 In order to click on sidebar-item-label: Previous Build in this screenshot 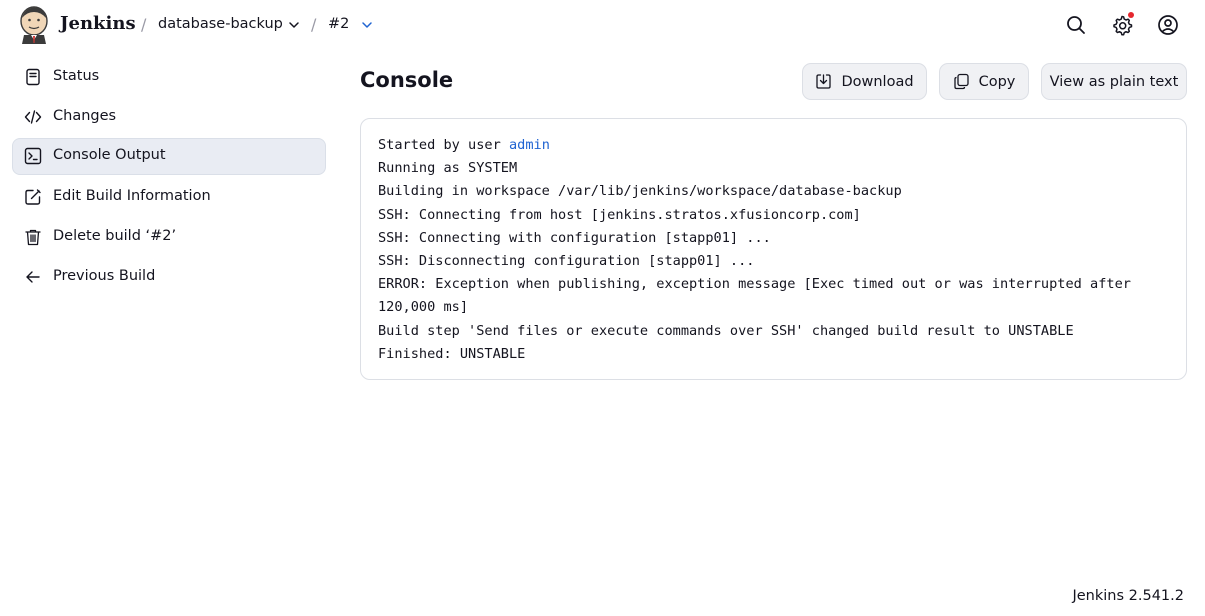, I will do `click(104, 276)`.